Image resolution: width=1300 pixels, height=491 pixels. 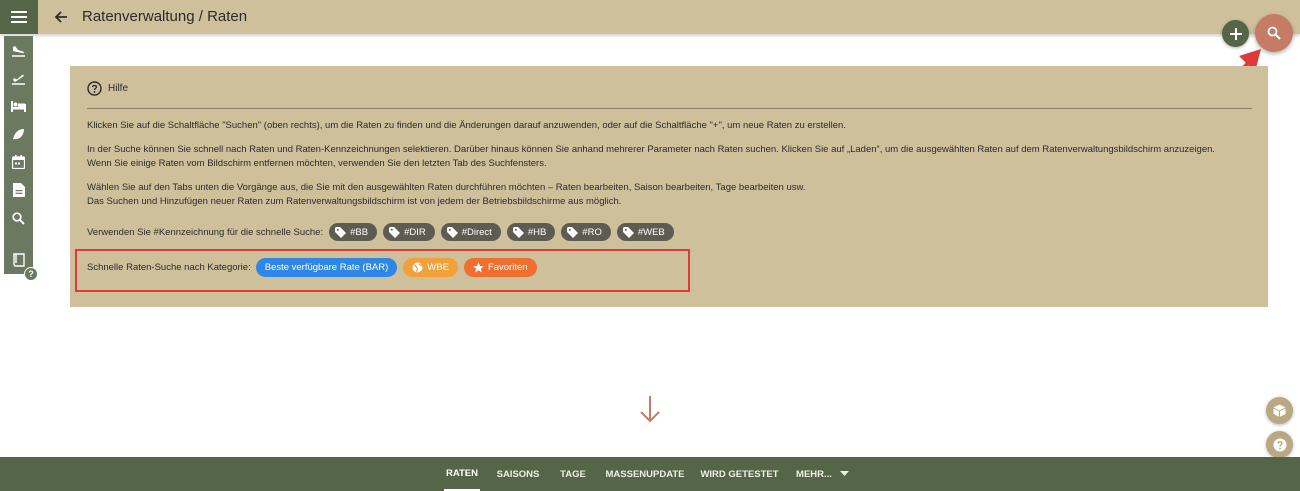 I want to click on tab-wird-getestet: WIRD GETESTET, so click(x=739, y=474).